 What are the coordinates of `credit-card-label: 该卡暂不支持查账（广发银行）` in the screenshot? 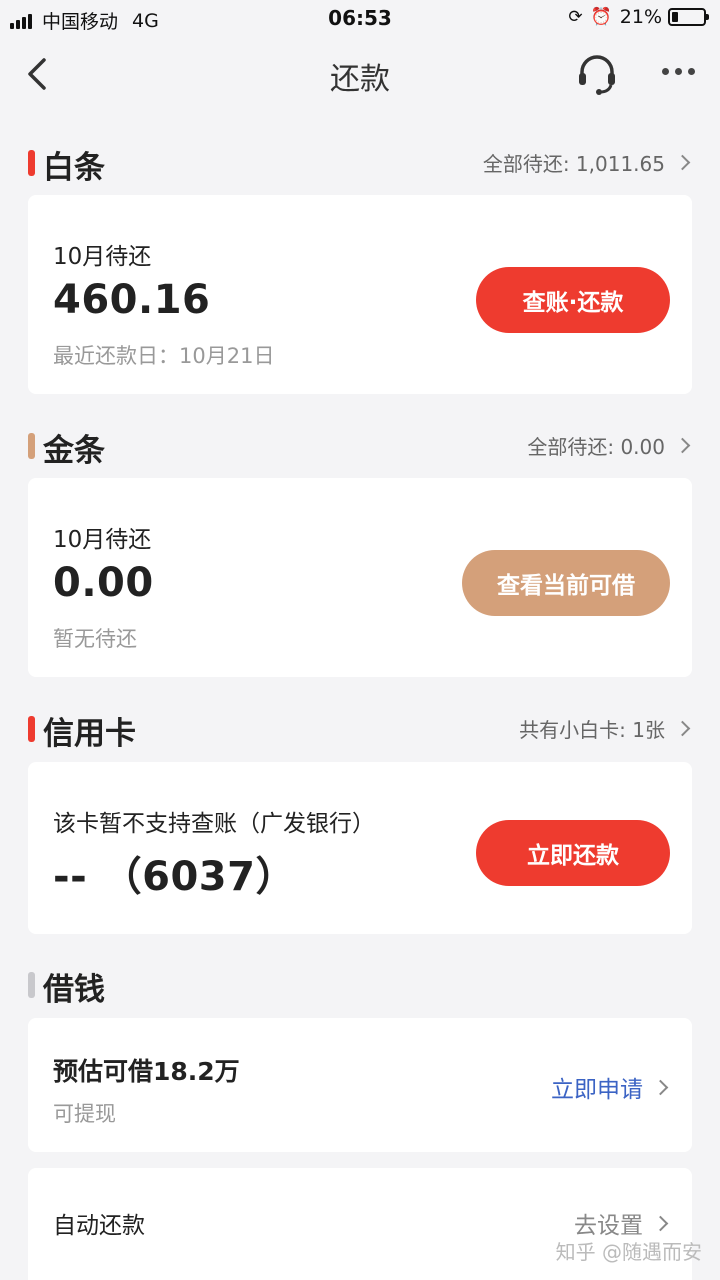 It's located at (214, 824).